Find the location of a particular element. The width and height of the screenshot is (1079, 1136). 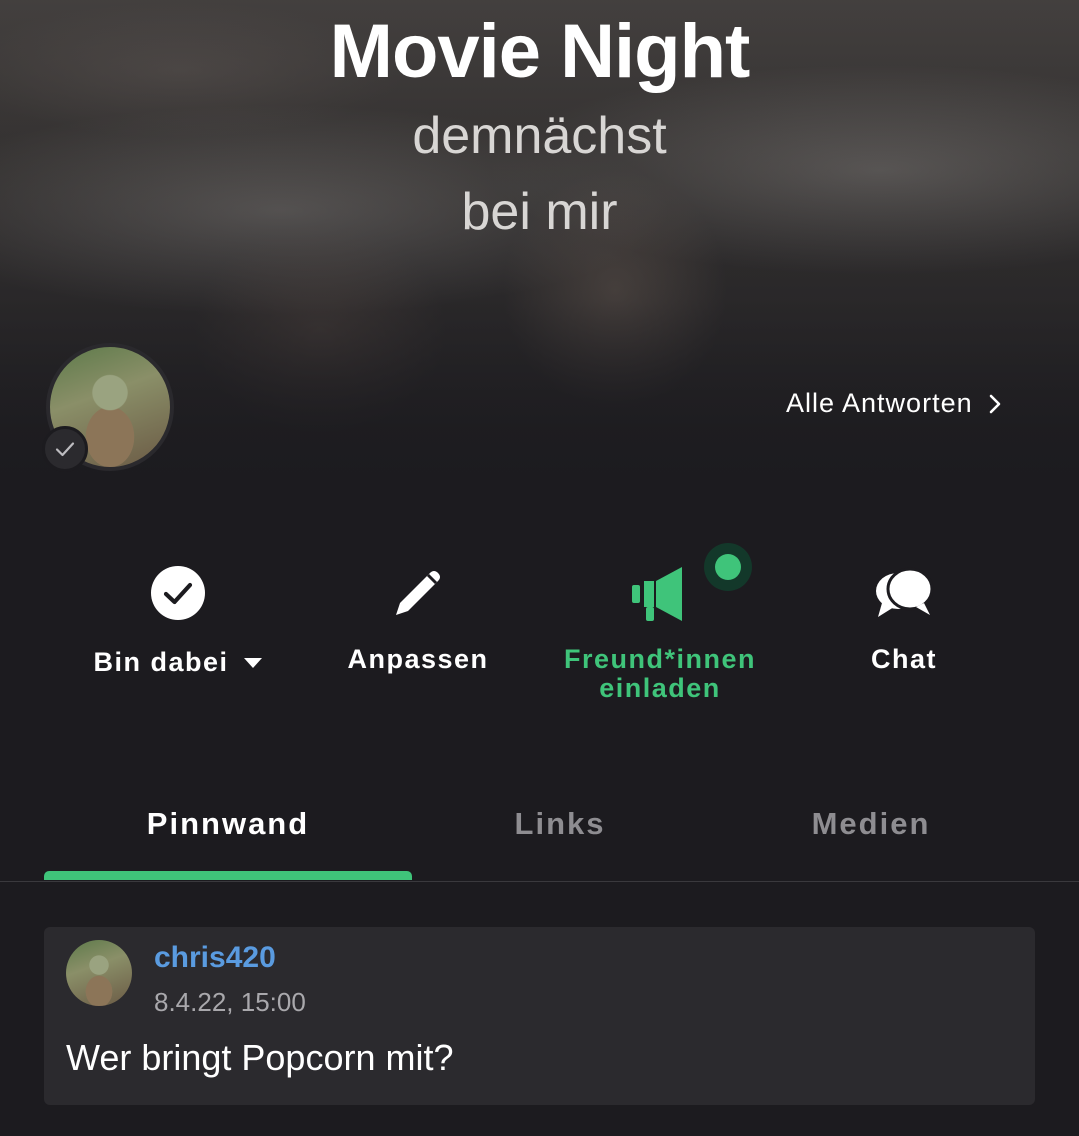

check-icon is located at coordinates (65, 449).